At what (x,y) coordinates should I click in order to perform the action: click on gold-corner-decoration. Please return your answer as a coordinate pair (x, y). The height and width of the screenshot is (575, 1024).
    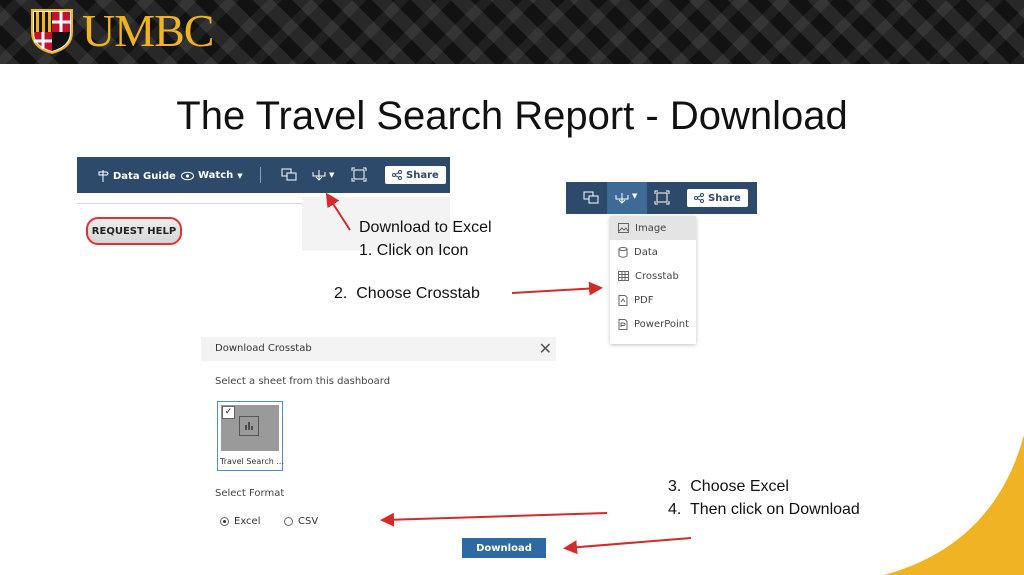
    Looking at the image, I should click on (954, 505).